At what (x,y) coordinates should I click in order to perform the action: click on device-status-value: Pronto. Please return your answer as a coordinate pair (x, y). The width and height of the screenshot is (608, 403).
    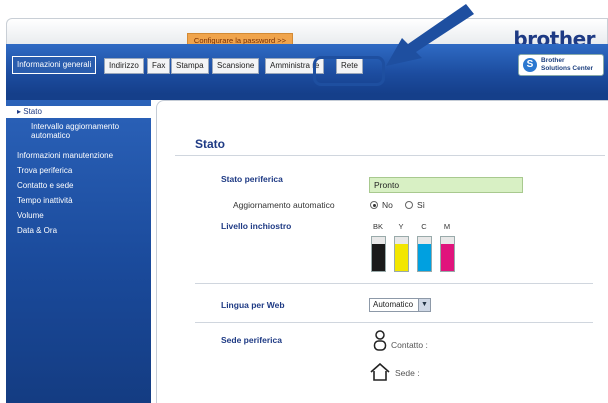
    Looking at the image, I should click on (446, 185).